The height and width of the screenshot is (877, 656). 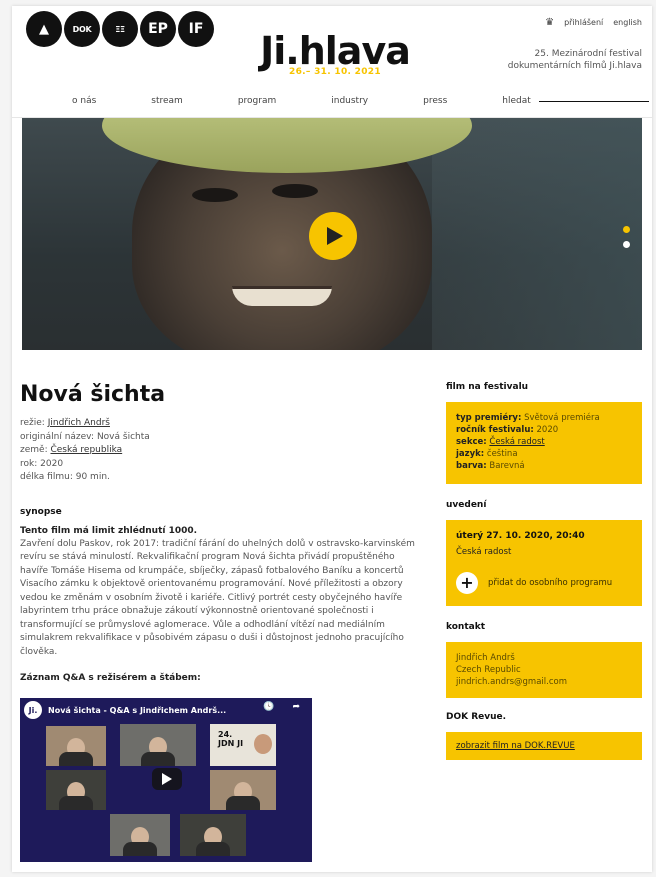 What do you see at coordinates (627, 22) in the screenshot?
I see `language-link: english` at bounding box center [627, 22].